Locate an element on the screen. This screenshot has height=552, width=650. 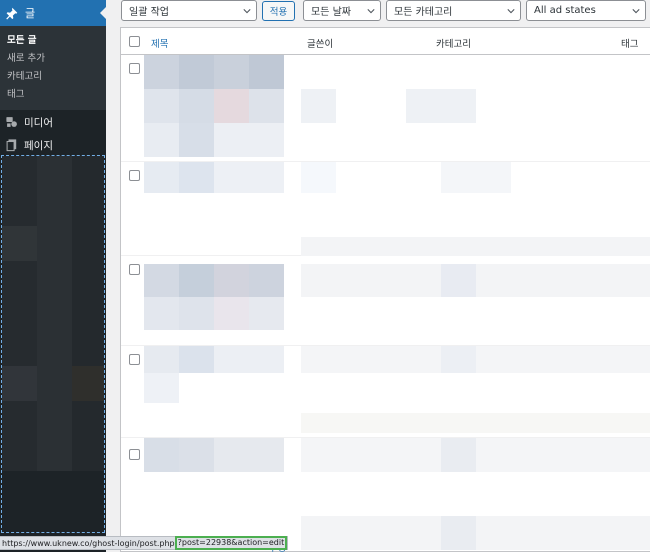
ad-states-filter-select: All ad states is located at coordinates (586, 10).